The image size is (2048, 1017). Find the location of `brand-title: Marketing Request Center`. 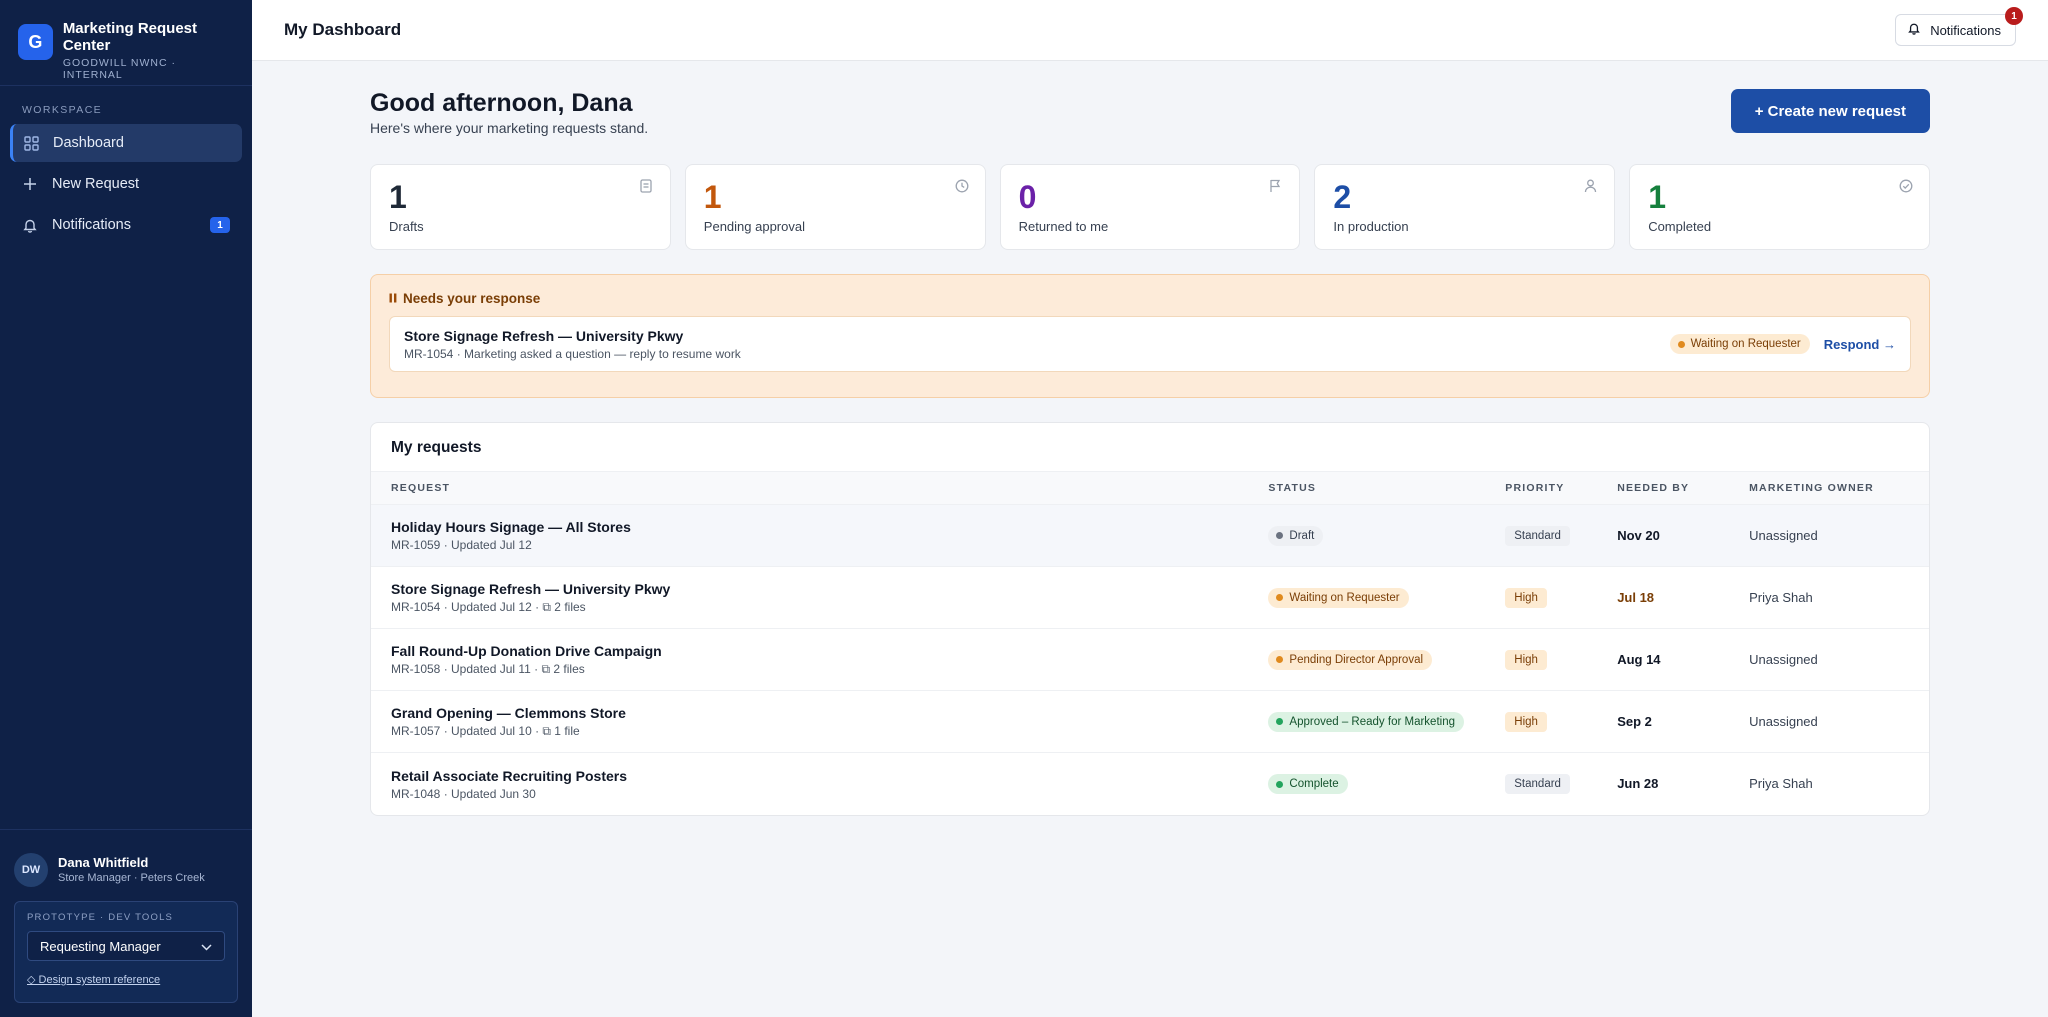

brand-title: Marketing Request Center is located at coordinates (130, 37).